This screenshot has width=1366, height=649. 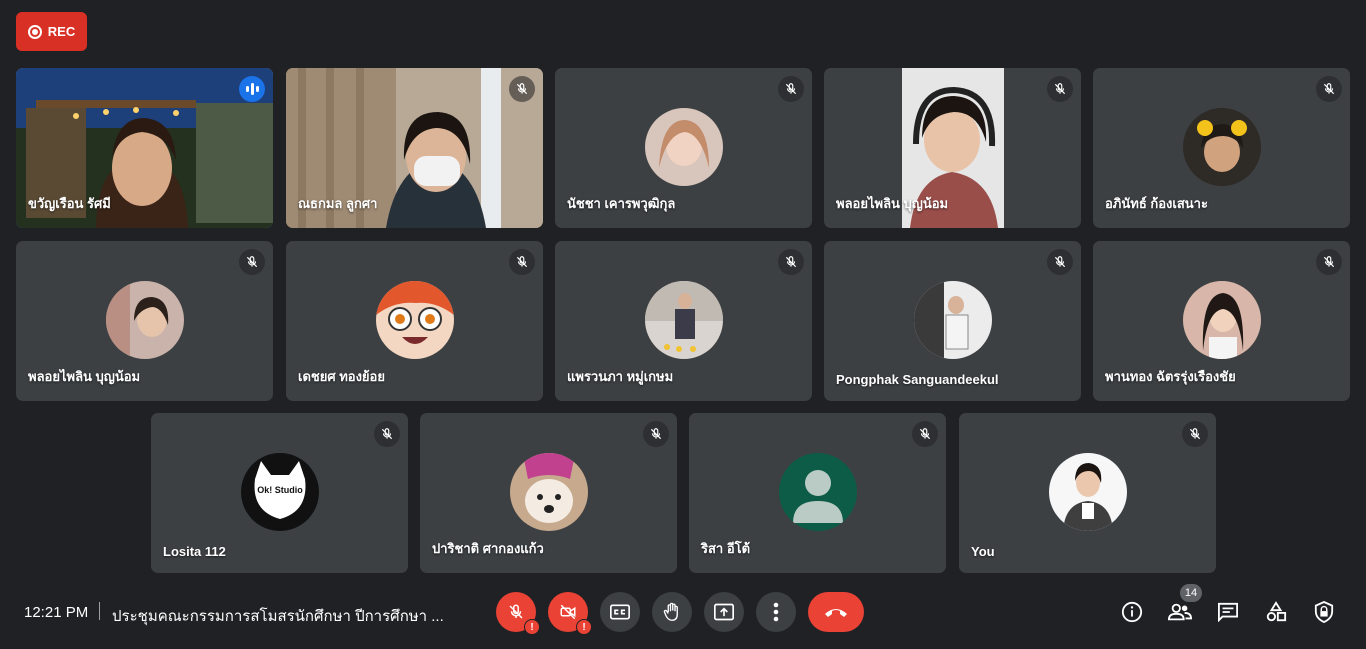 What do you see at coordinates (1170, 376) in the screenshot?
I see `participant-name: พานทอง ฉัตรรุ่งเรืองชัย` at bounding box center [1170, 376].